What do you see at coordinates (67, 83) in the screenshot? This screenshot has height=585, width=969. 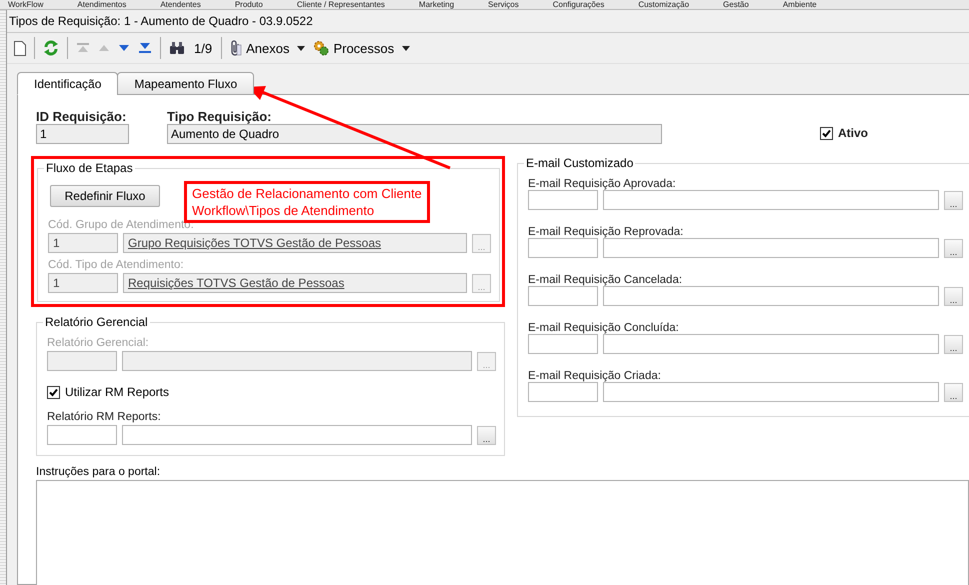 I see `tab: Identificação` at bounding box center [67, 83].